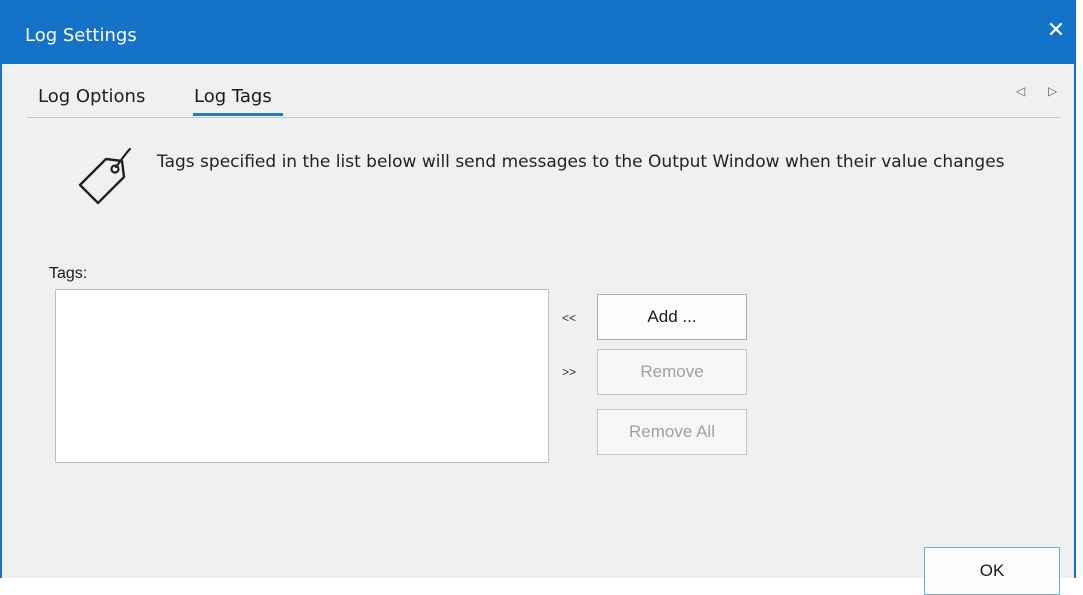 This screenshot has height=595, width=1083. What do you see at coordinates (81, 35) in the screenshot?
I see `window-title: Log Settings` at bounding box center [81, 35].